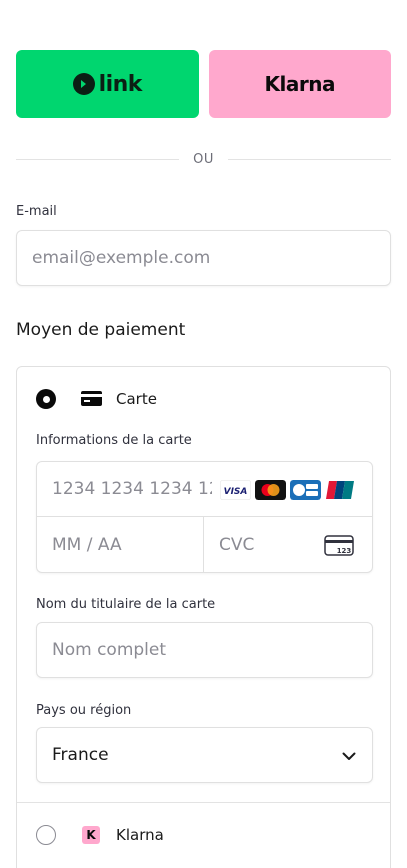 The image size is (407, 868). I want to click on cartes-bancaires-icon, so click(305, 490).